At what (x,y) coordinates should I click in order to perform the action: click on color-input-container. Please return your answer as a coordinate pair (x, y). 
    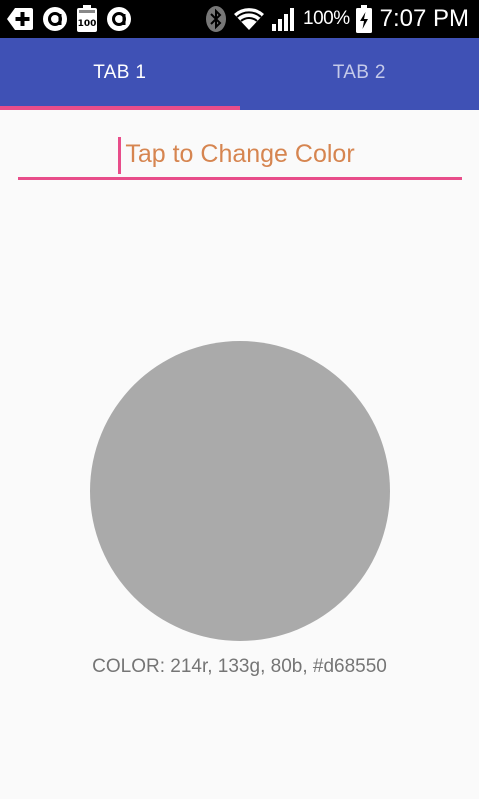
    Looking at the image, I should click on (240, 156).